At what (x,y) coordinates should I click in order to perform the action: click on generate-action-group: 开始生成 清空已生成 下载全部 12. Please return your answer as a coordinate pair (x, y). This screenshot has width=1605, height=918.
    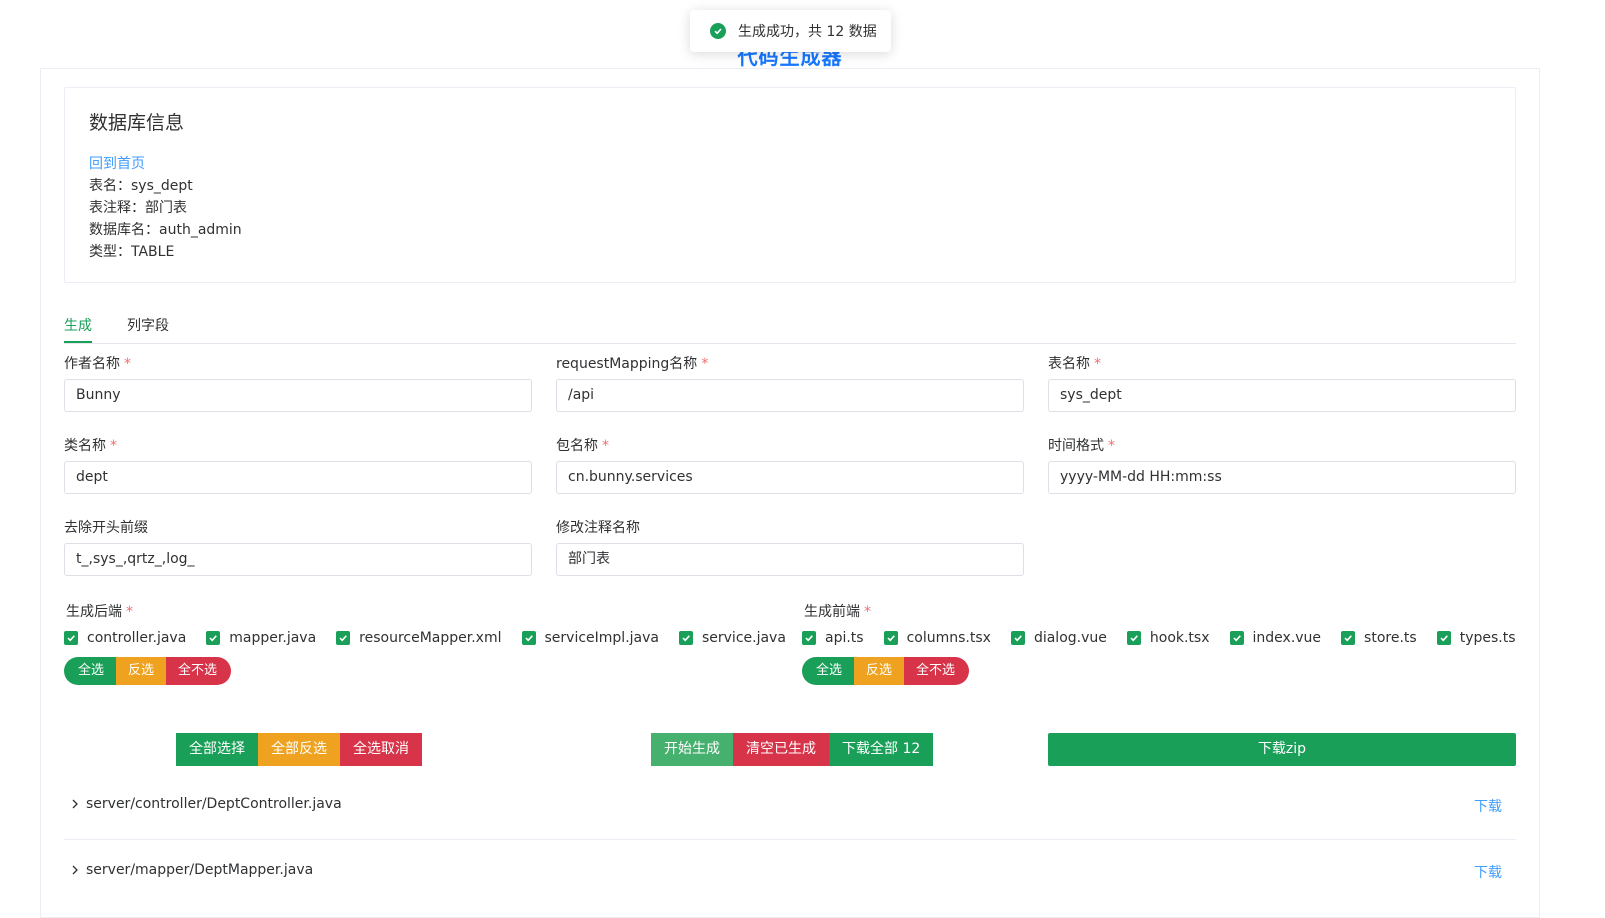
    Looking at the image, I should click on (792, 749).